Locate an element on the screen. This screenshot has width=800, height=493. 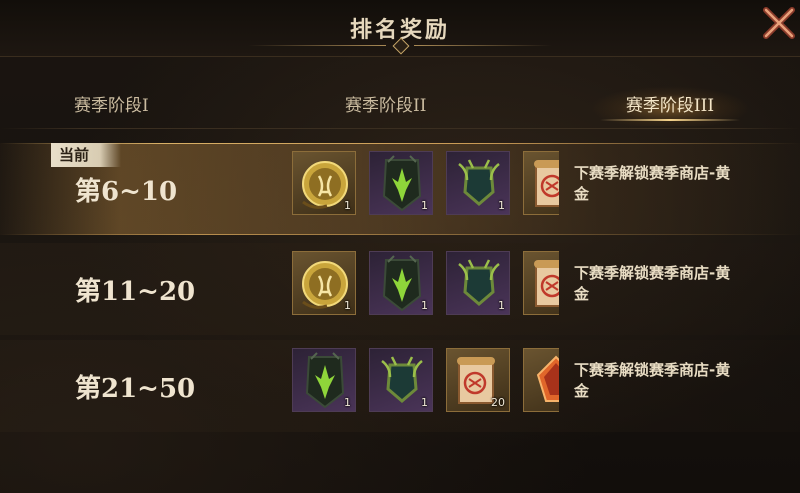
title-ornament-right is located at coordinates (483, 45).